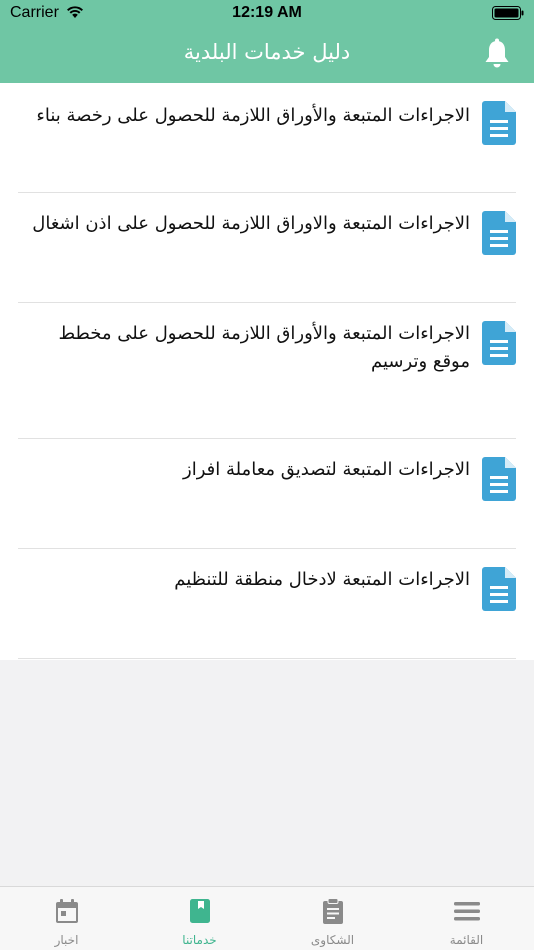 The image size is (534, 950). Describe the element at coordinates (199, 911) in the screenshot. I see `book-icon` at that location.